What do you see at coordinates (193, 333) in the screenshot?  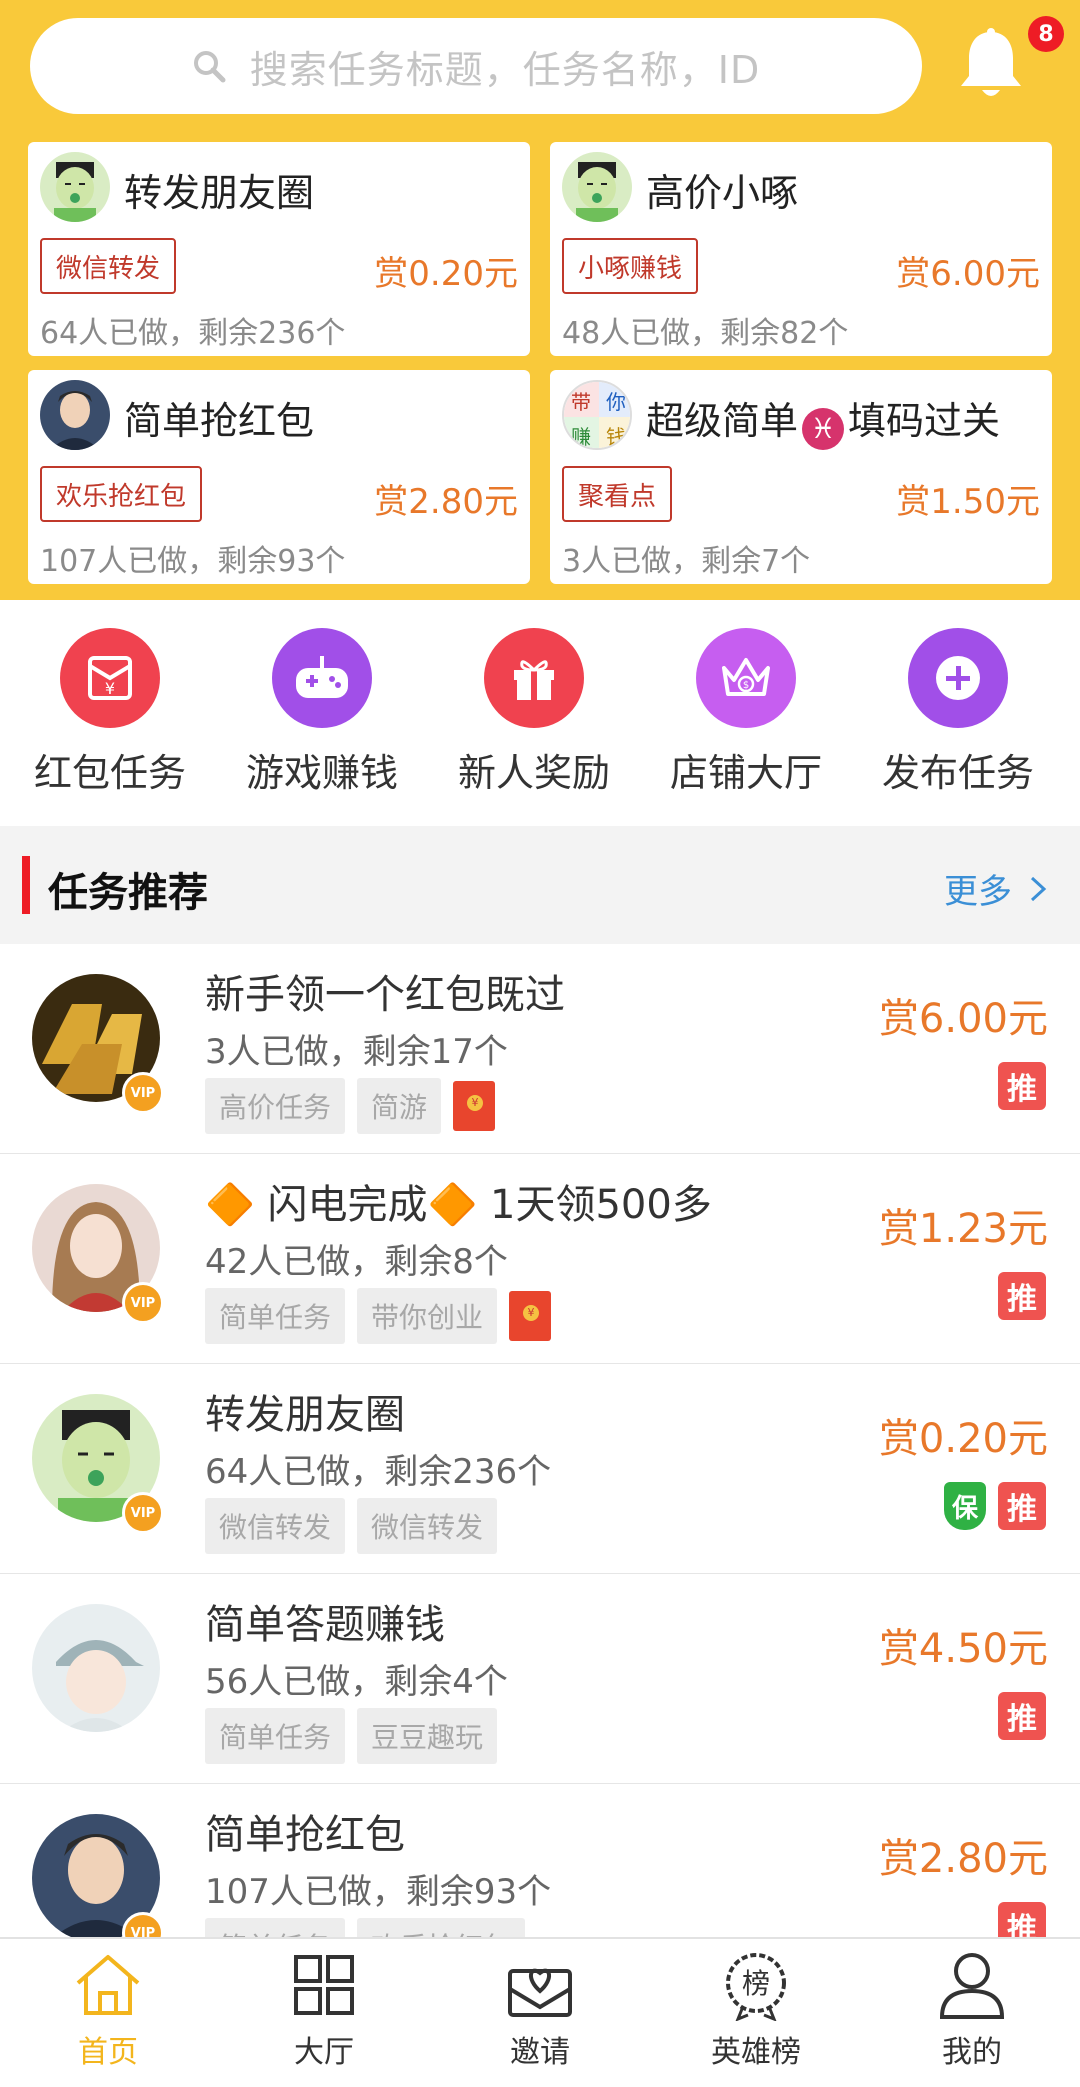 I see `card-stats: 64人已做，剩余236个` at bounding box center [193, 333].